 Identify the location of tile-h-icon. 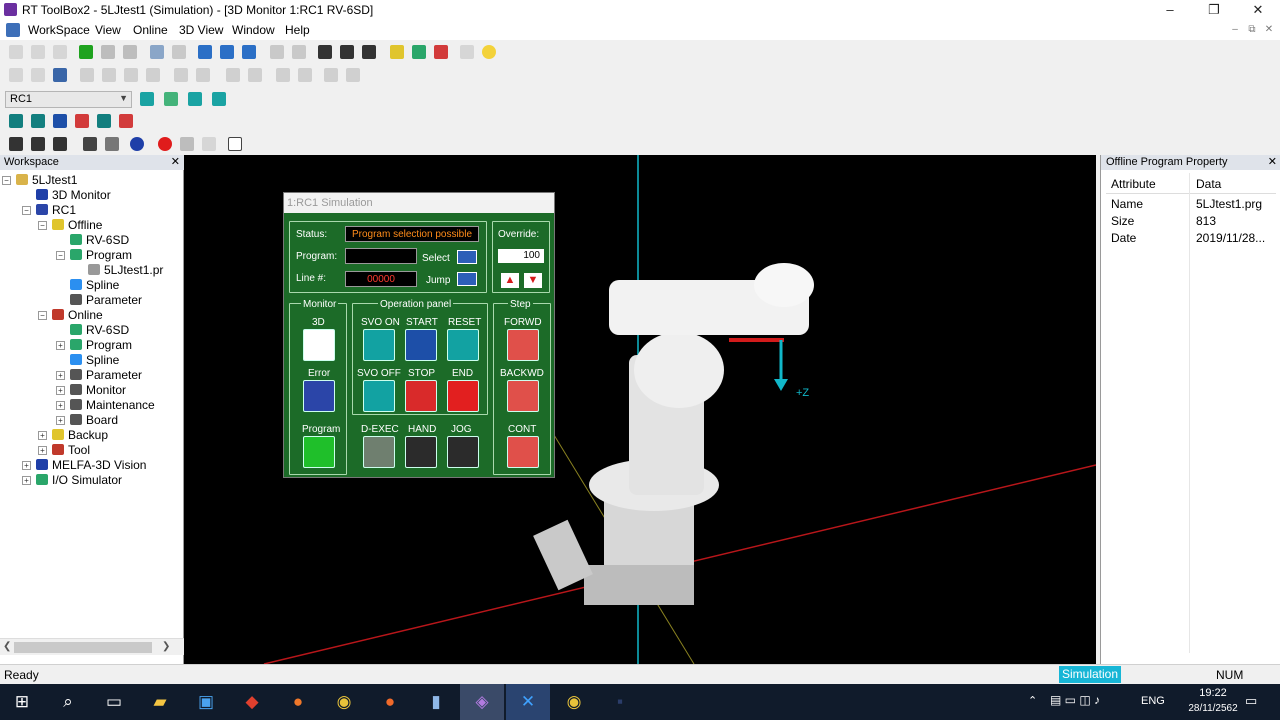
(227, 52).